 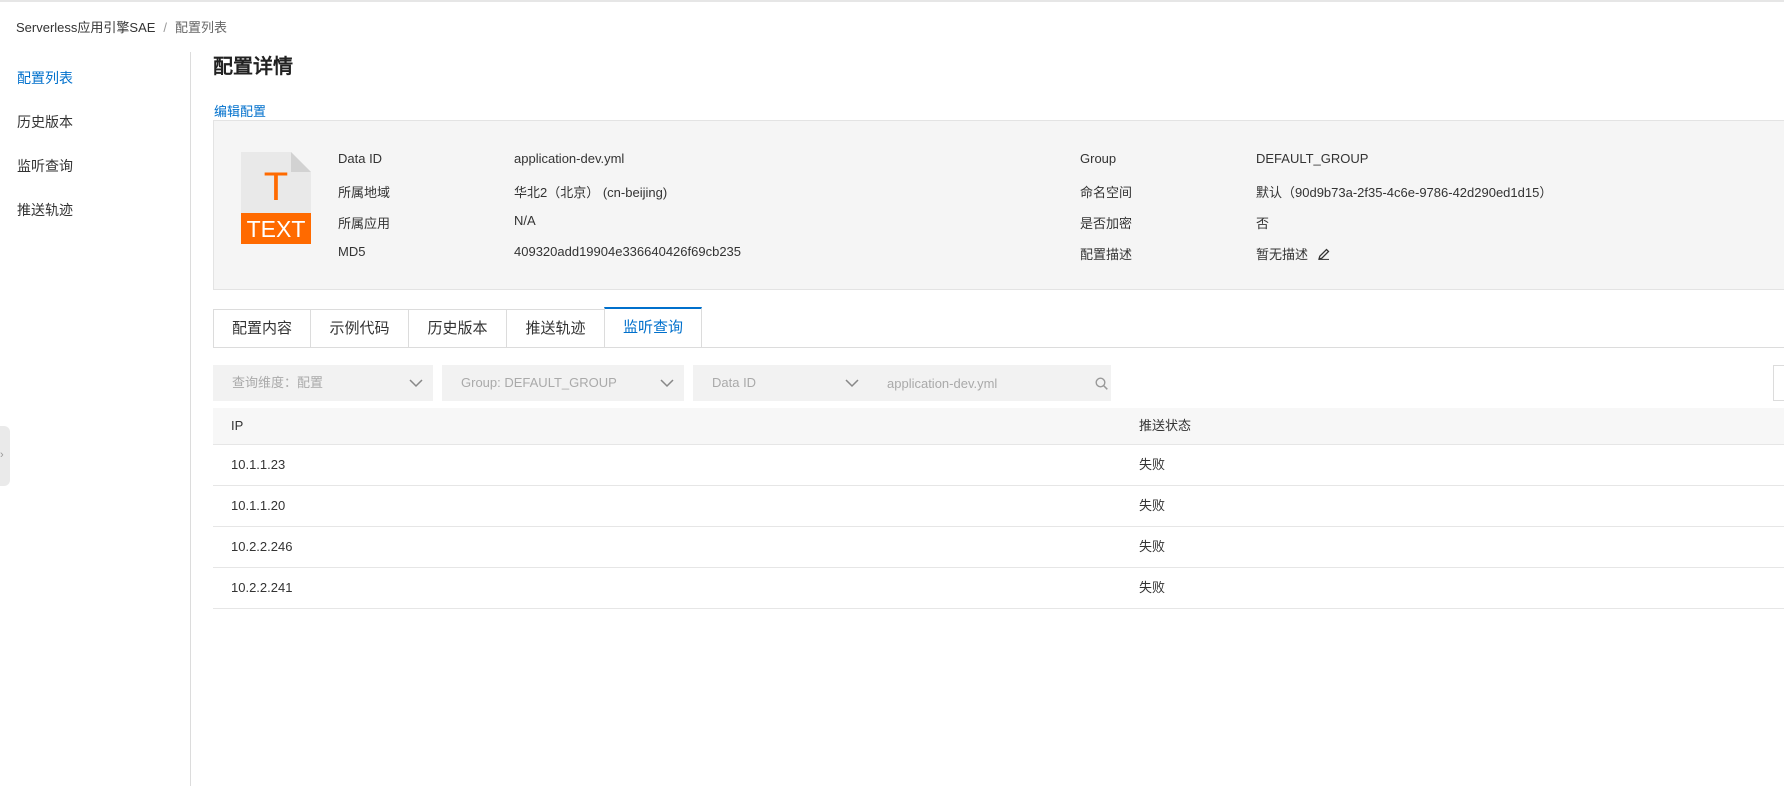 I want to click on description-text: 暂无描述, so click(x=1282, y=254).